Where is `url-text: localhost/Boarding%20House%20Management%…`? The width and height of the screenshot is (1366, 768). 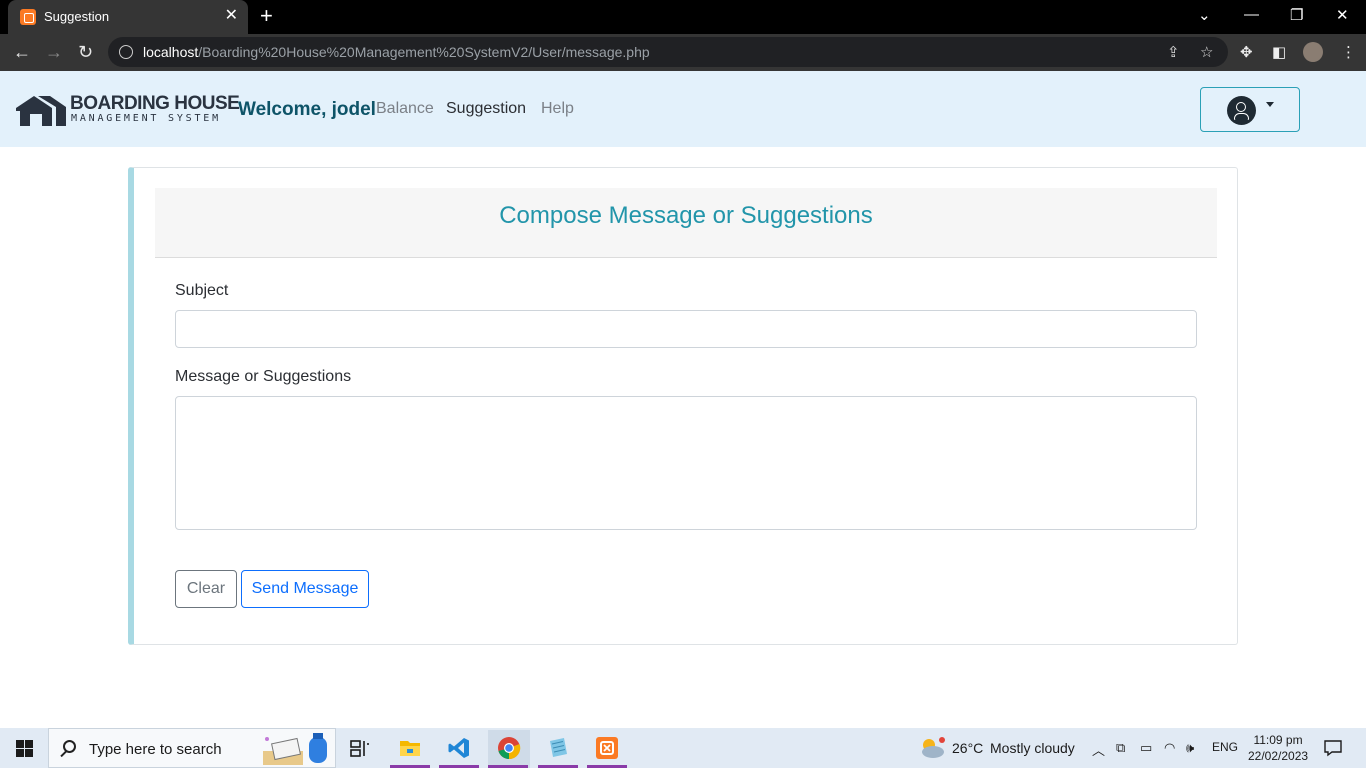 url-text: localhost/Boarding%20House%20Management%… is located at coordinates (396, 52).